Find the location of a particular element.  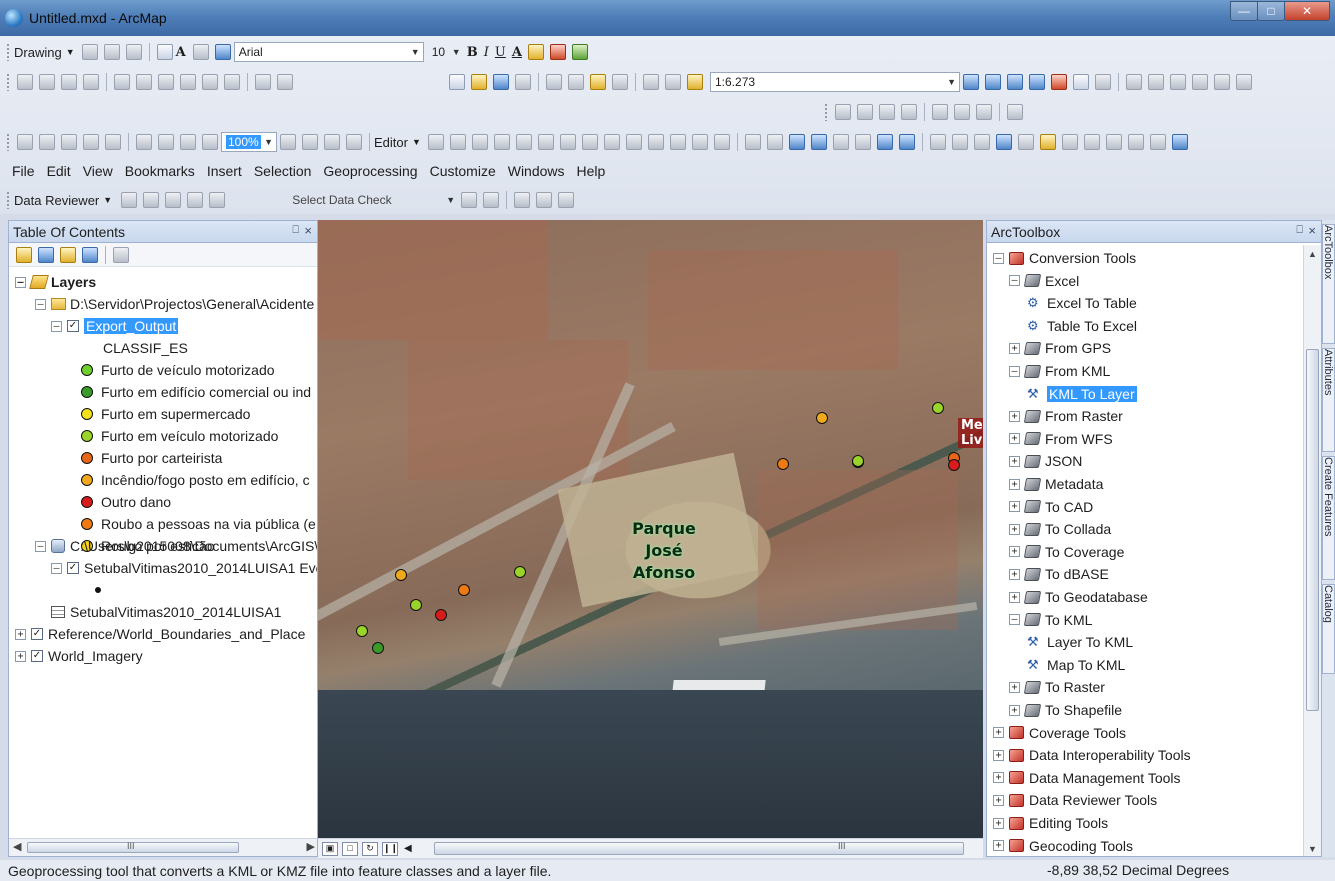

focus-data-frame-icon is located at coordinates (332, 142).